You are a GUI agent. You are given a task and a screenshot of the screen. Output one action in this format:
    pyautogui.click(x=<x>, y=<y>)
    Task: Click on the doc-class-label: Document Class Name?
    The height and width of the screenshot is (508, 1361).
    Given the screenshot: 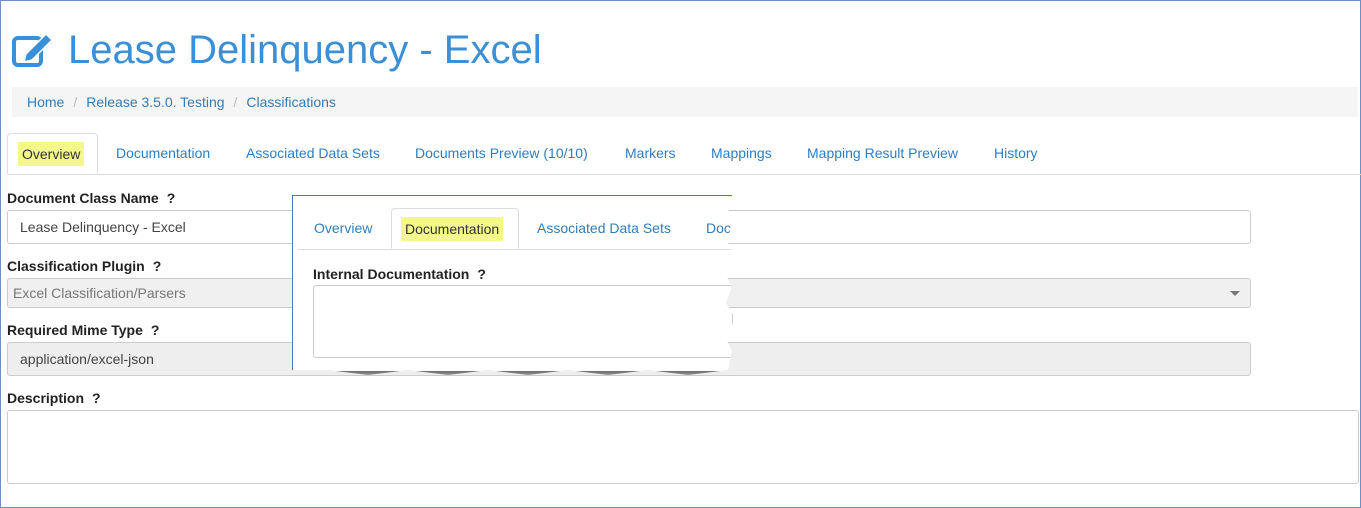 What is the action you would take?
    pyautogui.click(x=91, y=198)
    